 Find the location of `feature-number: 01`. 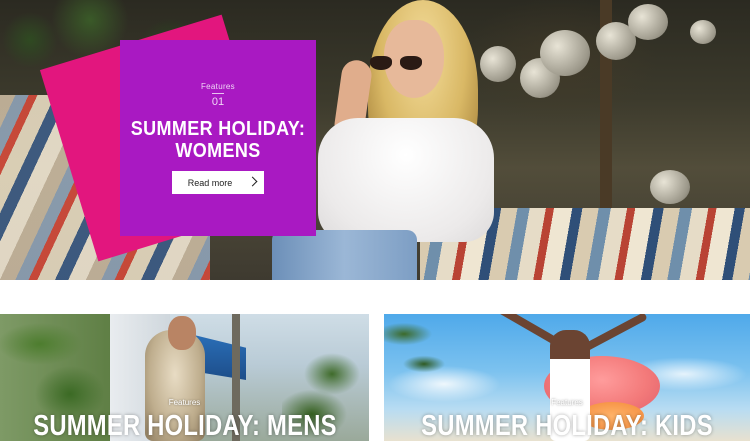

feature-number: 01 is located at coordinates (218, 100).